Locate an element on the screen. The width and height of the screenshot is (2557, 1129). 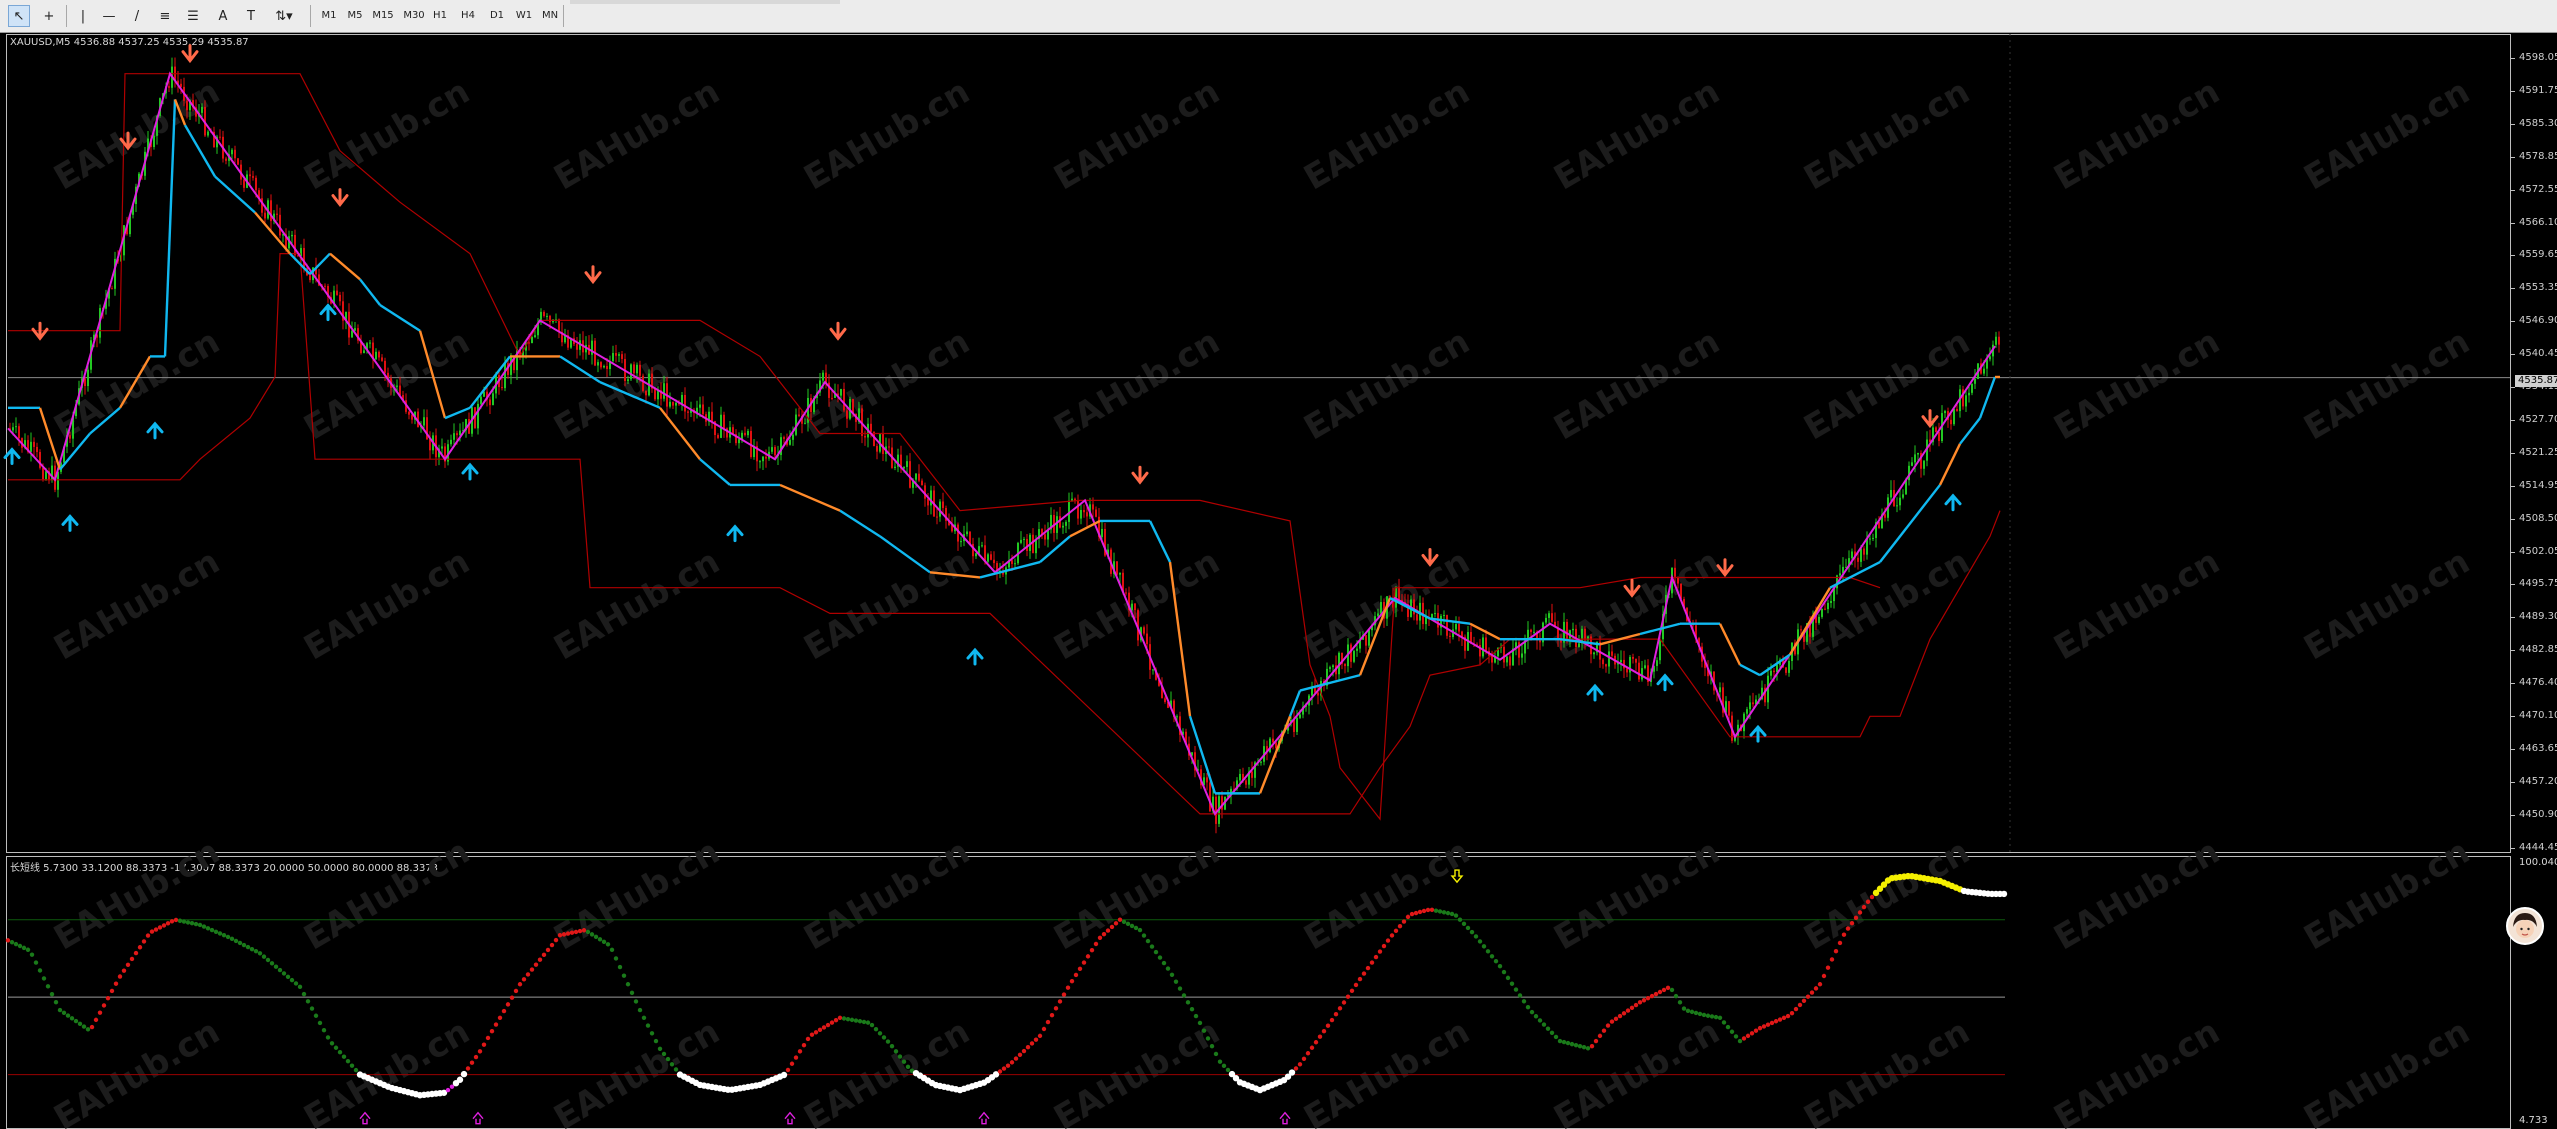
horizontal-line-icon: — is located at coordinates (109, 16).